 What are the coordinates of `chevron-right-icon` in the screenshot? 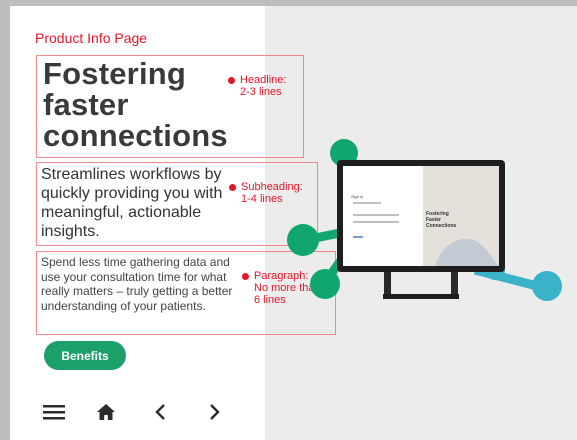 It's located at (215, 412).